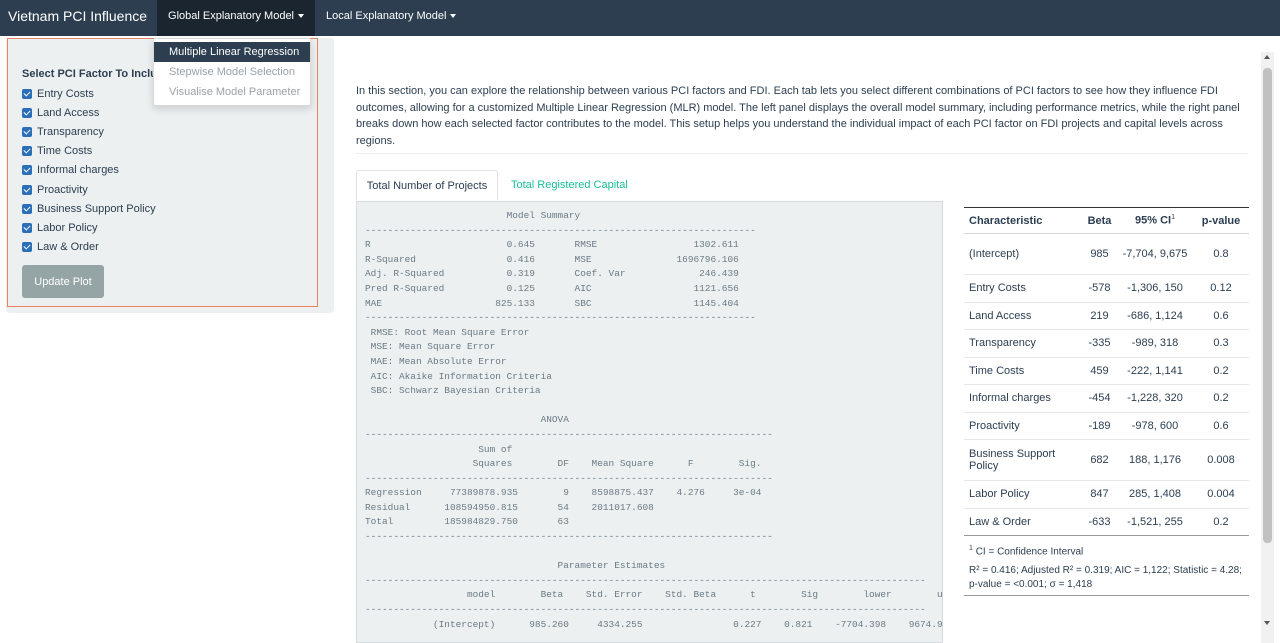  Describe the element at coordinates (1029, 552) in the screenshot. I see `footnote-text: CI = Confidence Interval` at that location.